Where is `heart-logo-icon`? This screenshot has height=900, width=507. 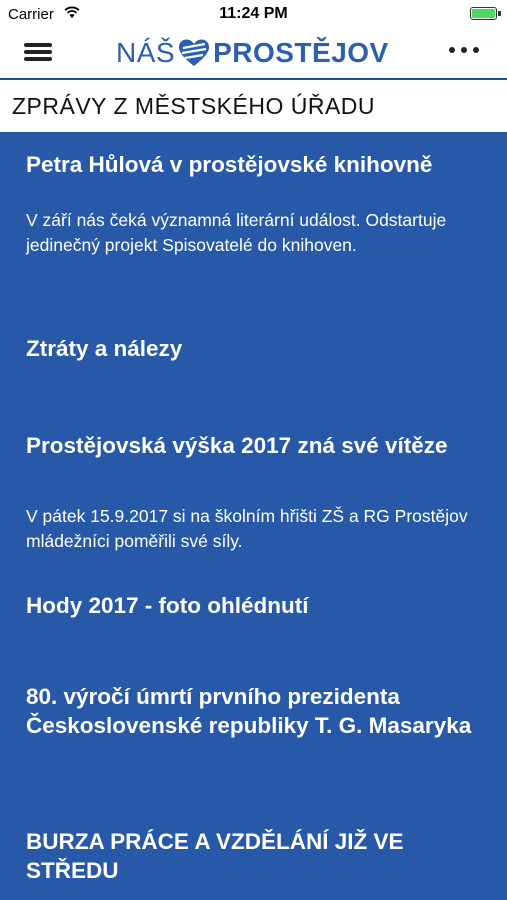 heart-logo-icon is located at coordinates (194, 52).